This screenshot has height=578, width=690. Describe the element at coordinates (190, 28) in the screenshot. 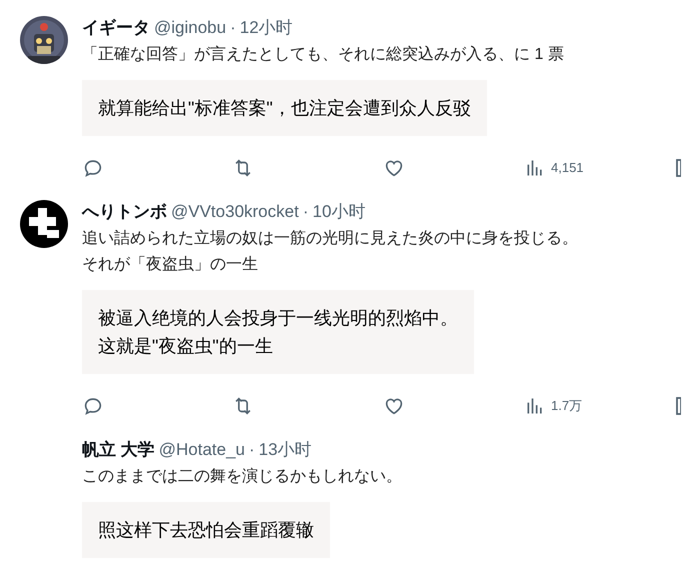

I see `user-handle: @iginobu` at that location.